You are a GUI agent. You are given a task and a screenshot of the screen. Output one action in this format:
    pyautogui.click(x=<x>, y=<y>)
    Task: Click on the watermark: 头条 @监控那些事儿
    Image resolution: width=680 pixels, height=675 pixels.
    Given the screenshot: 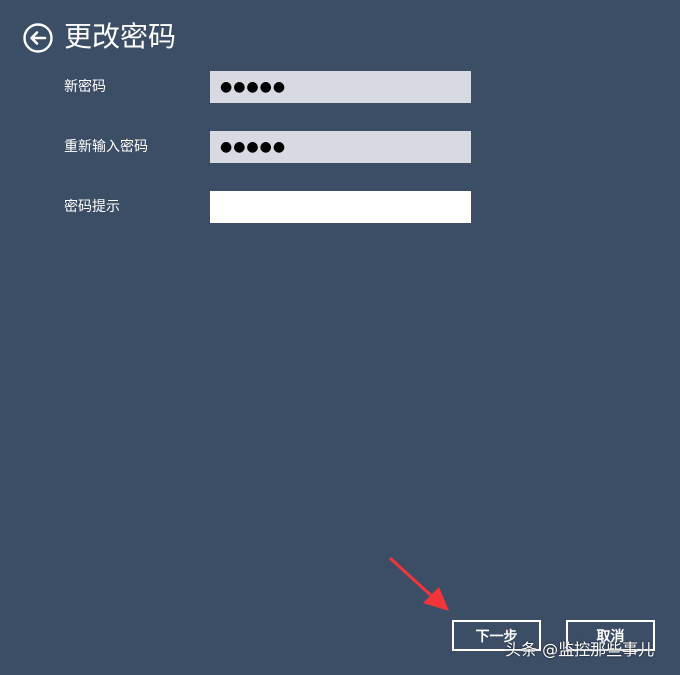 What is the action you would take?
    pyautogui.click(x=580, y=649)
    